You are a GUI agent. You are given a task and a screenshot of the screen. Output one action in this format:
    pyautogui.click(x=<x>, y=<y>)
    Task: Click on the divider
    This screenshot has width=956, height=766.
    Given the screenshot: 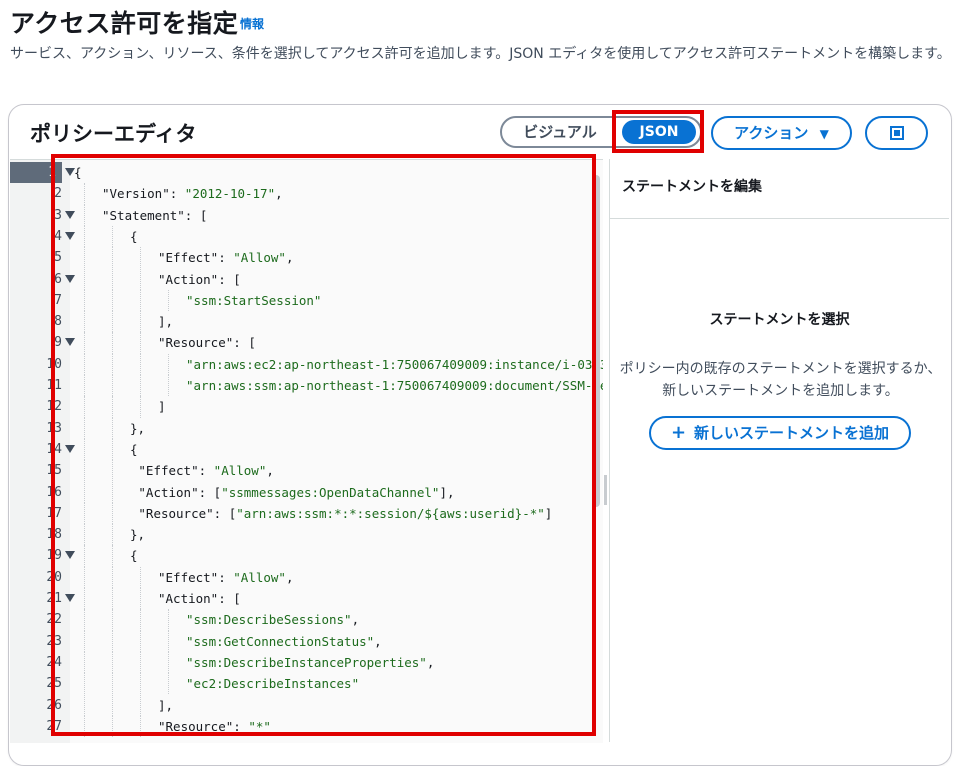 What is the action you would take?
    pyautogui.click(x=779, y=218)
    